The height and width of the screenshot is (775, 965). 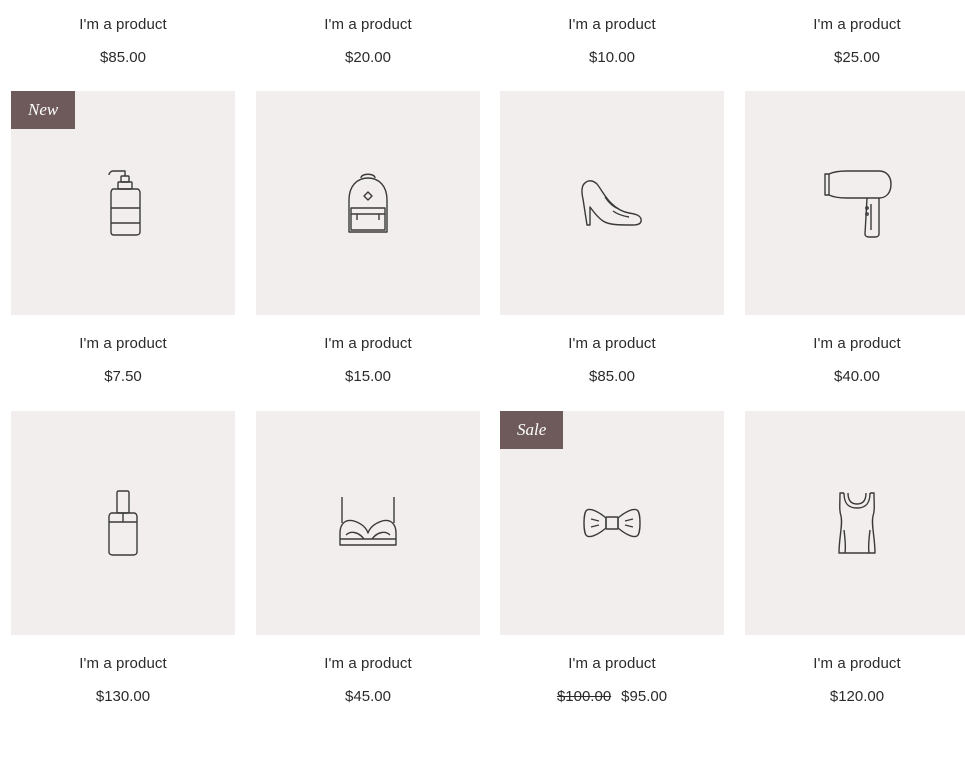 What do you see at coordinates (123, 696) in the screenshot?
I see `product-price: $130.00` at bounding box center [123, 696].